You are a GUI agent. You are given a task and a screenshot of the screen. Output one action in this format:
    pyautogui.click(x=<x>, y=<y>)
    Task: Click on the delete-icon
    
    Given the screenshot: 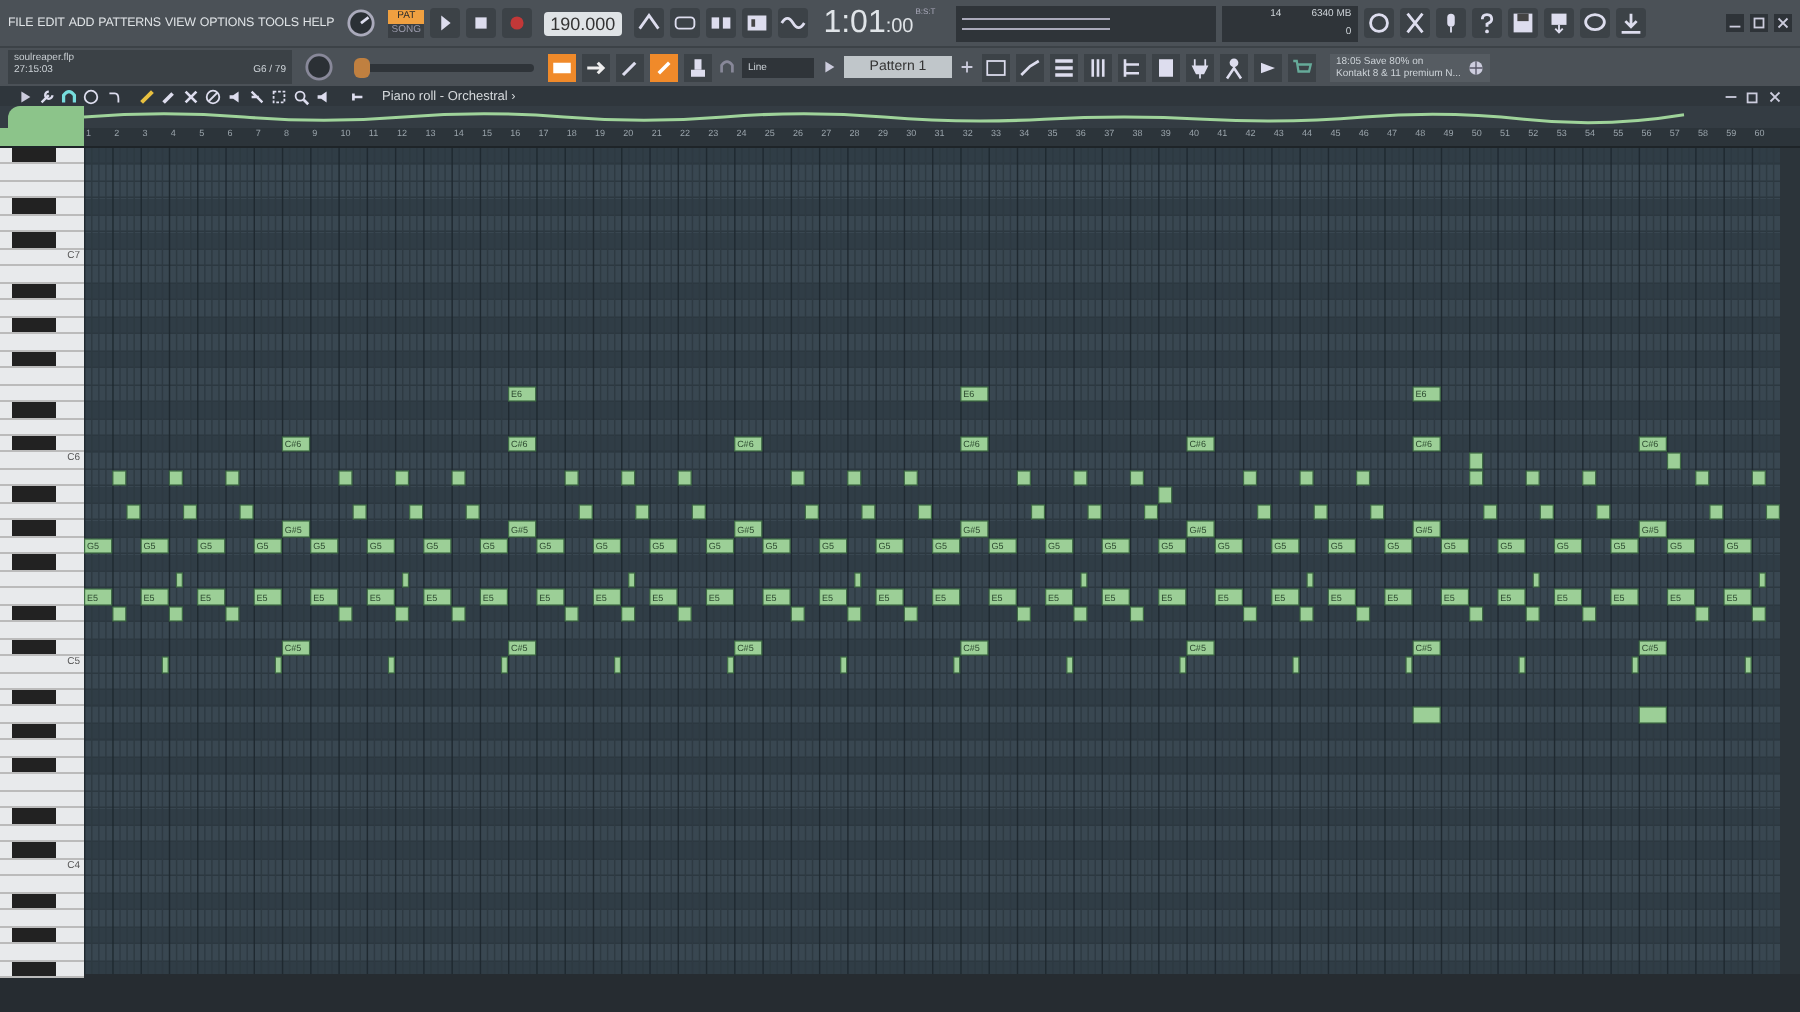 What is the action you would take?
    pyautogui.click(x=191, y=96)
    